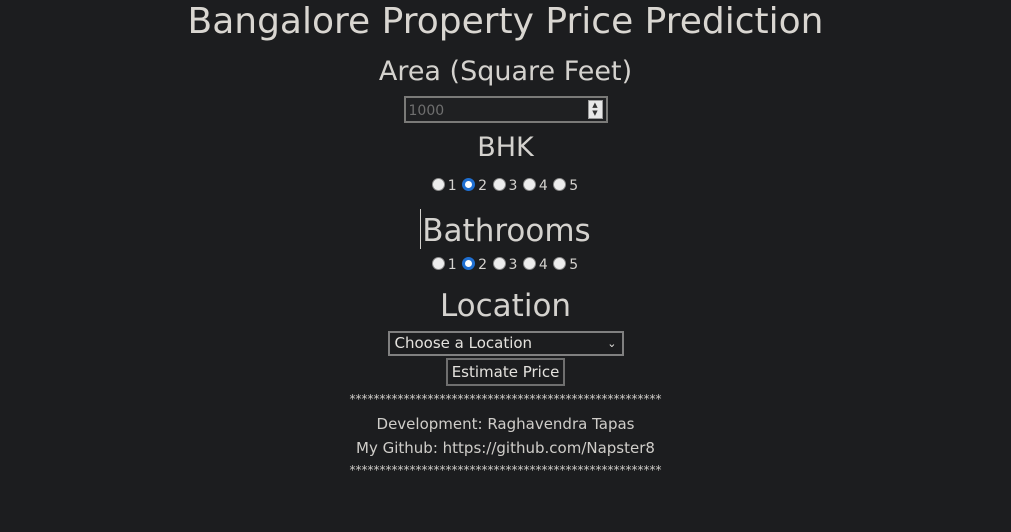  I want to click on area-input: 1000 ▲ ▼, so click(505, 109).